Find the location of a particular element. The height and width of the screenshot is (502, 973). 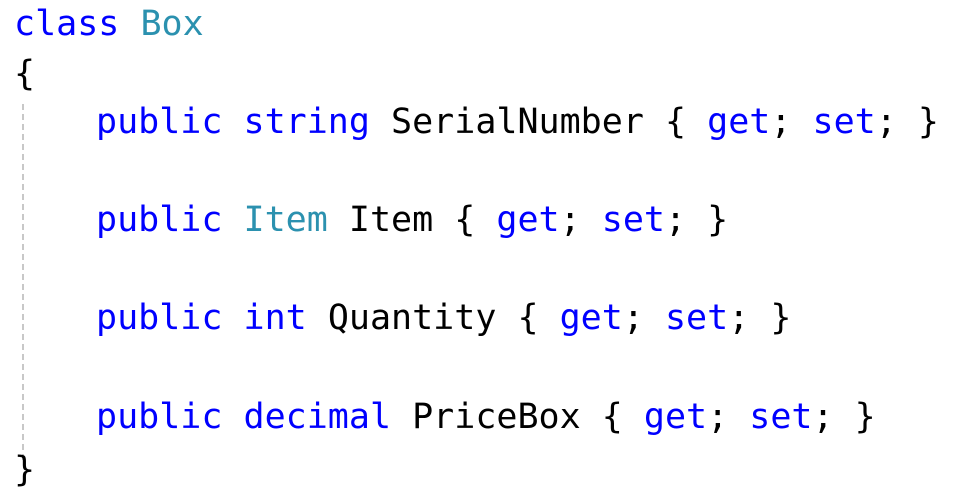

open-brace: { is located at coordinates (25, 74).